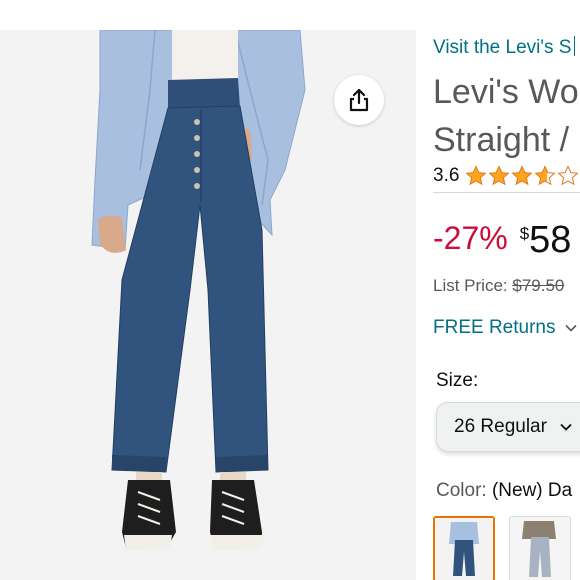 The height and width of the screenshot is (580, 580). What do you see at coordinates (524, 233) in the screenshot?
I see `price-currency-symbol: $` at bounding box center [524, 233].